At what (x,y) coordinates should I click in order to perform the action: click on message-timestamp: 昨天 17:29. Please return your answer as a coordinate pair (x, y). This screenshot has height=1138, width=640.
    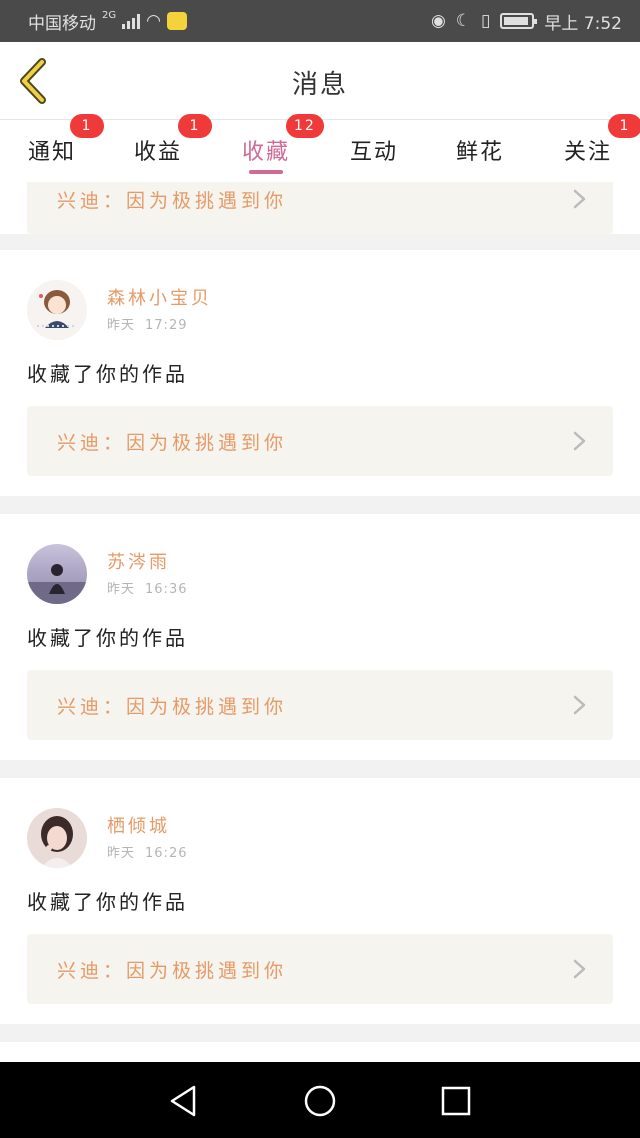
    Looking at the image, I should click on (147, 325).